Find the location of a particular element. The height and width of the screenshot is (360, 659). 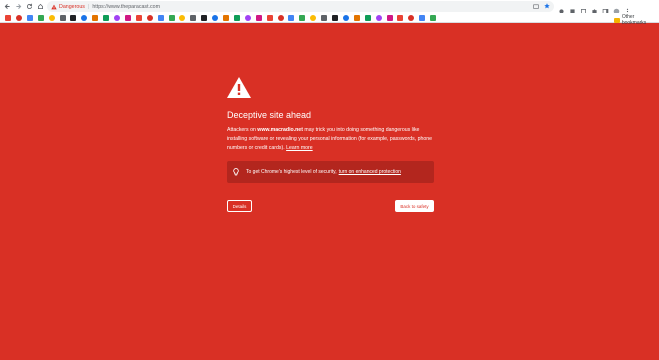

facebook-icon is located at coordinates (182, 18).